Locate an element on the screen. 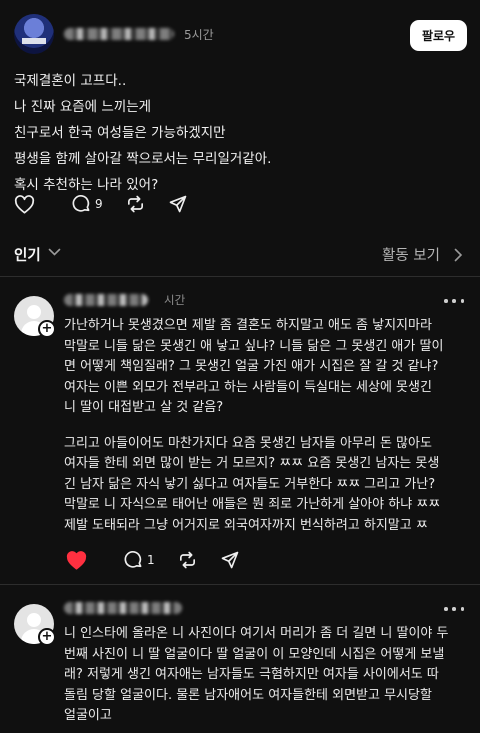 The height and width of the screenshot is (733, 480). post-line: 평생을 함께 살아갈 짝으로서는 무리일거같아. is located at coordinates (143, 159).